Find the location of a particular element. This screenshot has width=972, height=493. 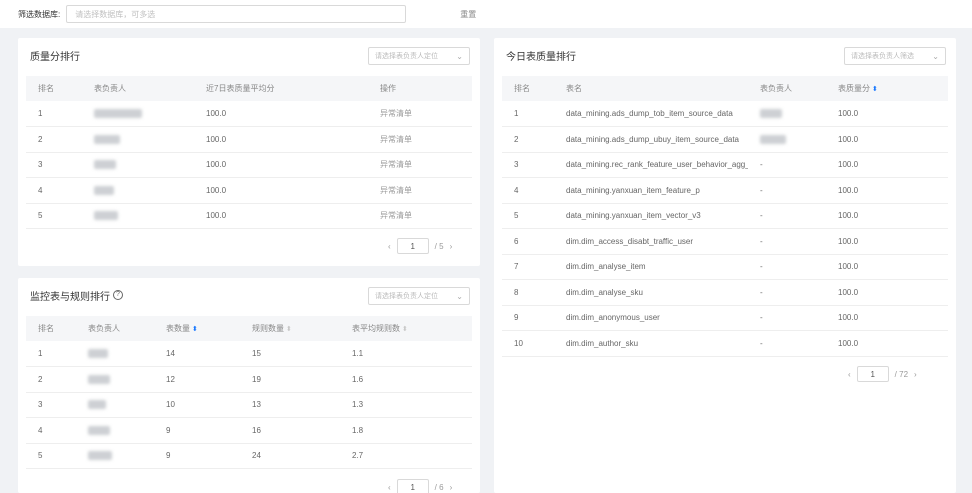

help-icon: ? is located at coordinates (118, 295).